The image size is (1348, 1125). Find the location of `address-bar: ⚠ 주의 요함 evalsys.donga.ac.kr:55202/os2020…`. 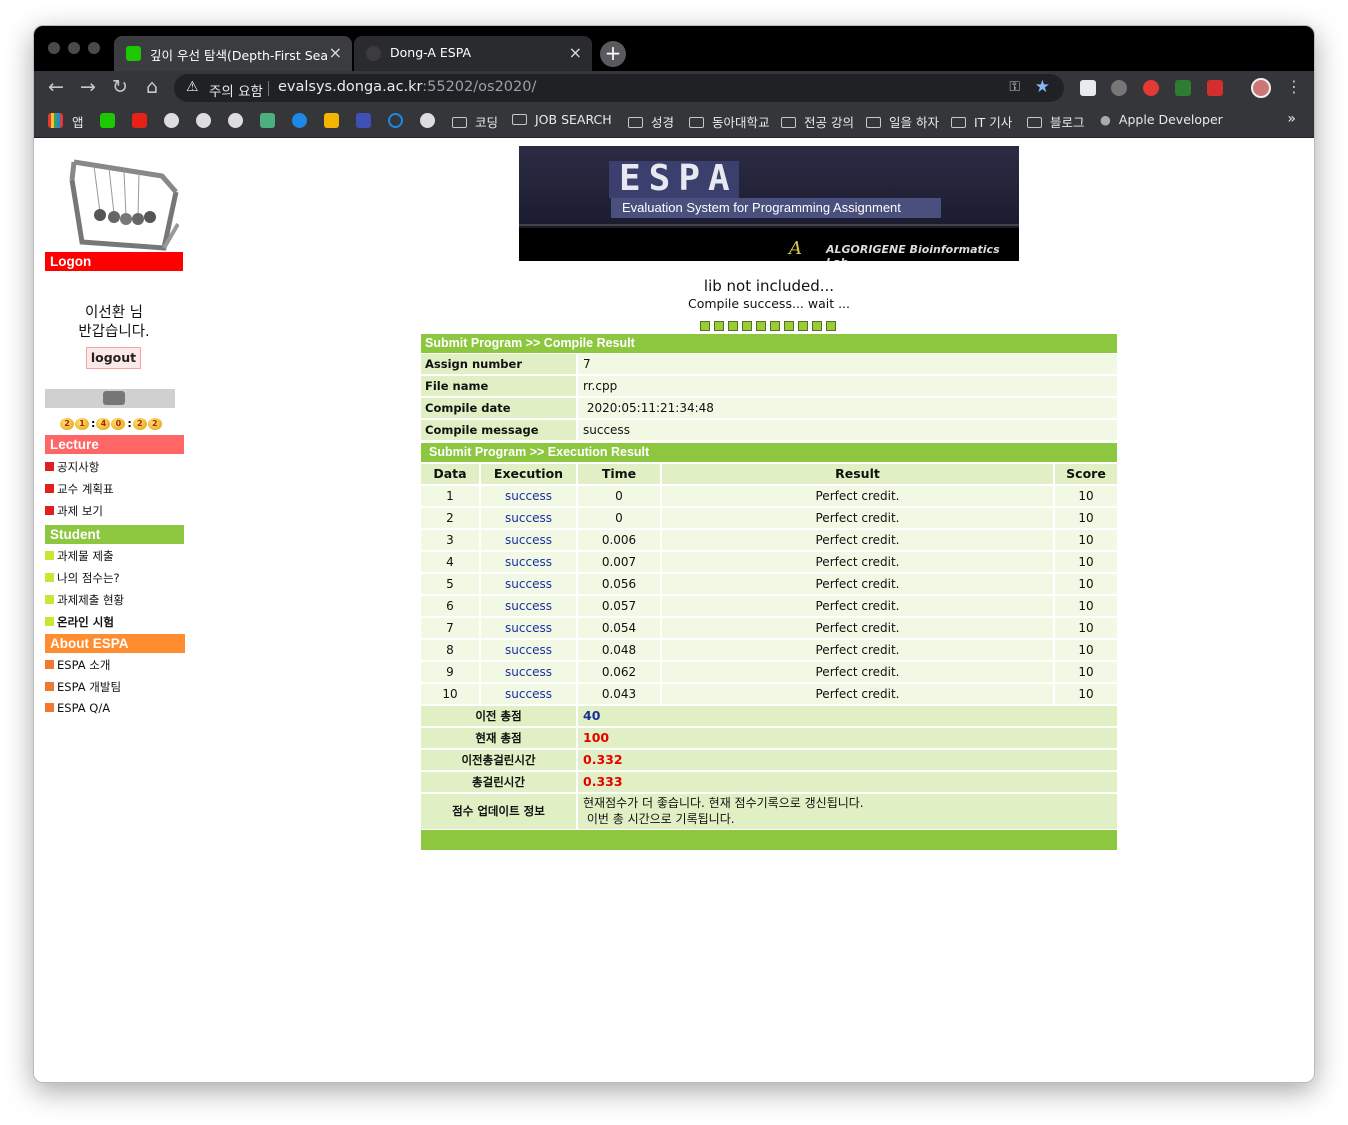

address-bar: ⚠ 주의 요함 evalsys.donga.ac.kr:55202/os2020… is located at coordinates (619, 88).